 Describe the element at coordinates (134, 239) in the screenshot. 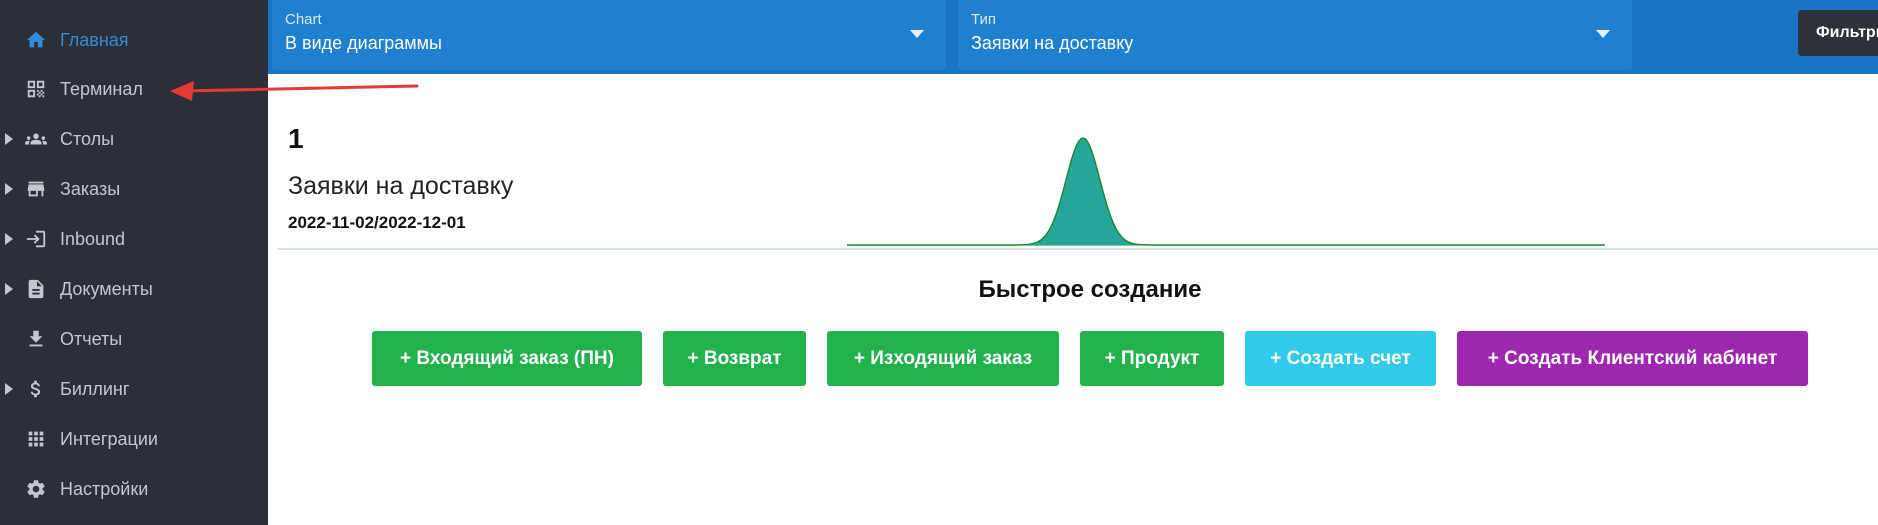

I see `sidebar-item-inbound: Inbound` at that location.